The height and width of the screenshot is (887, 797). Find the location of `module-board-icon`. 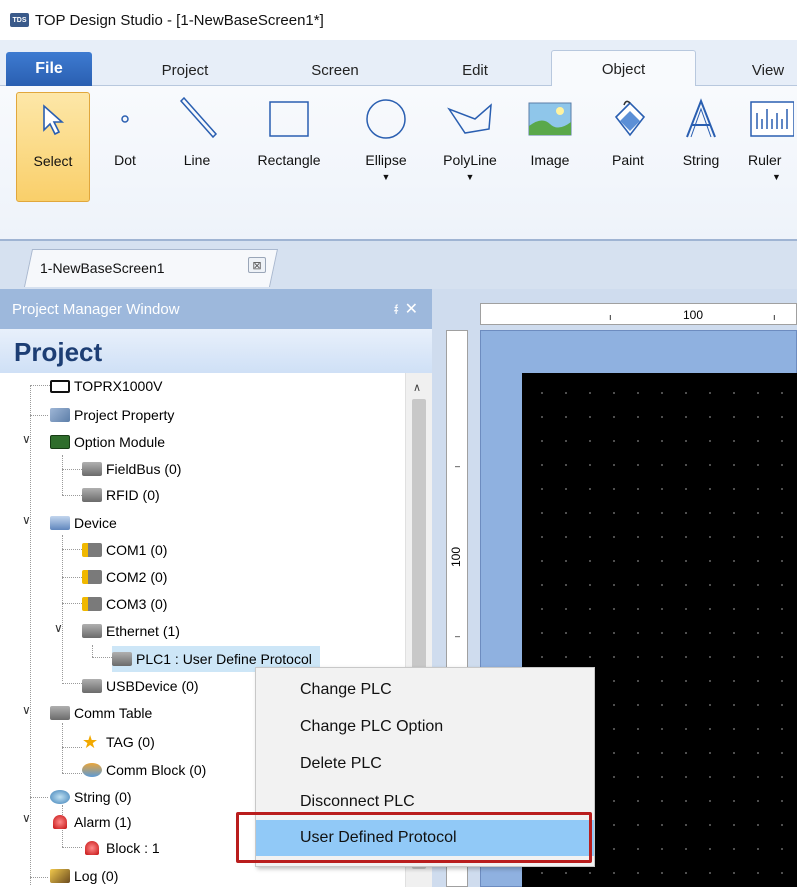

module-board-icon is located at coordinates (60, 442).